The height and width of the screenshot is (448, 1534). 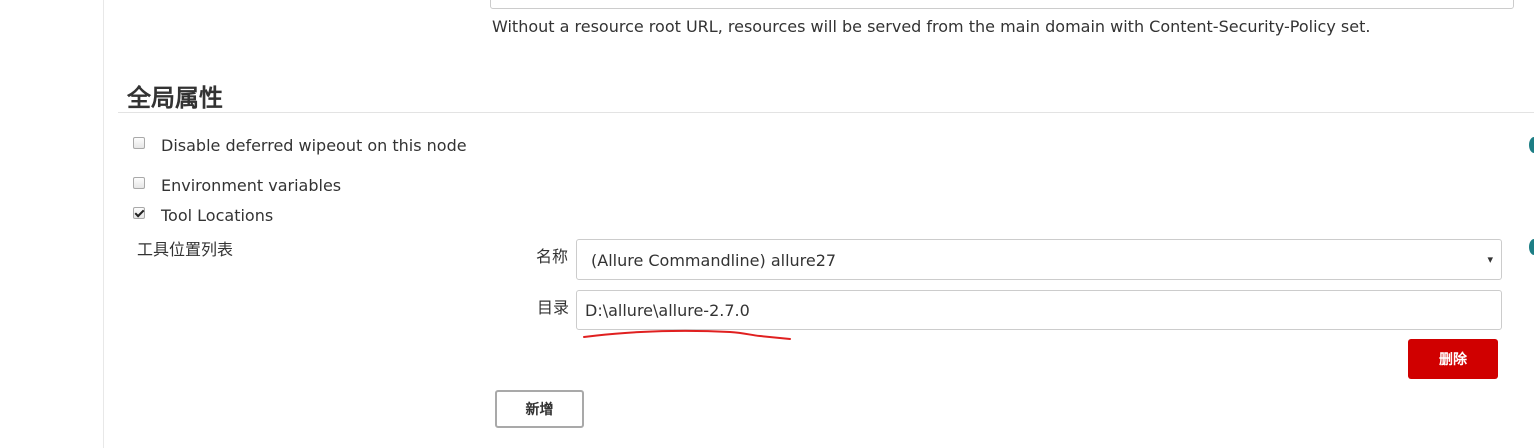 What do you see at coordinates (553, 307) in the screenshot?
I see `tool-home-label: 目录` at bounding box center [553, 307].